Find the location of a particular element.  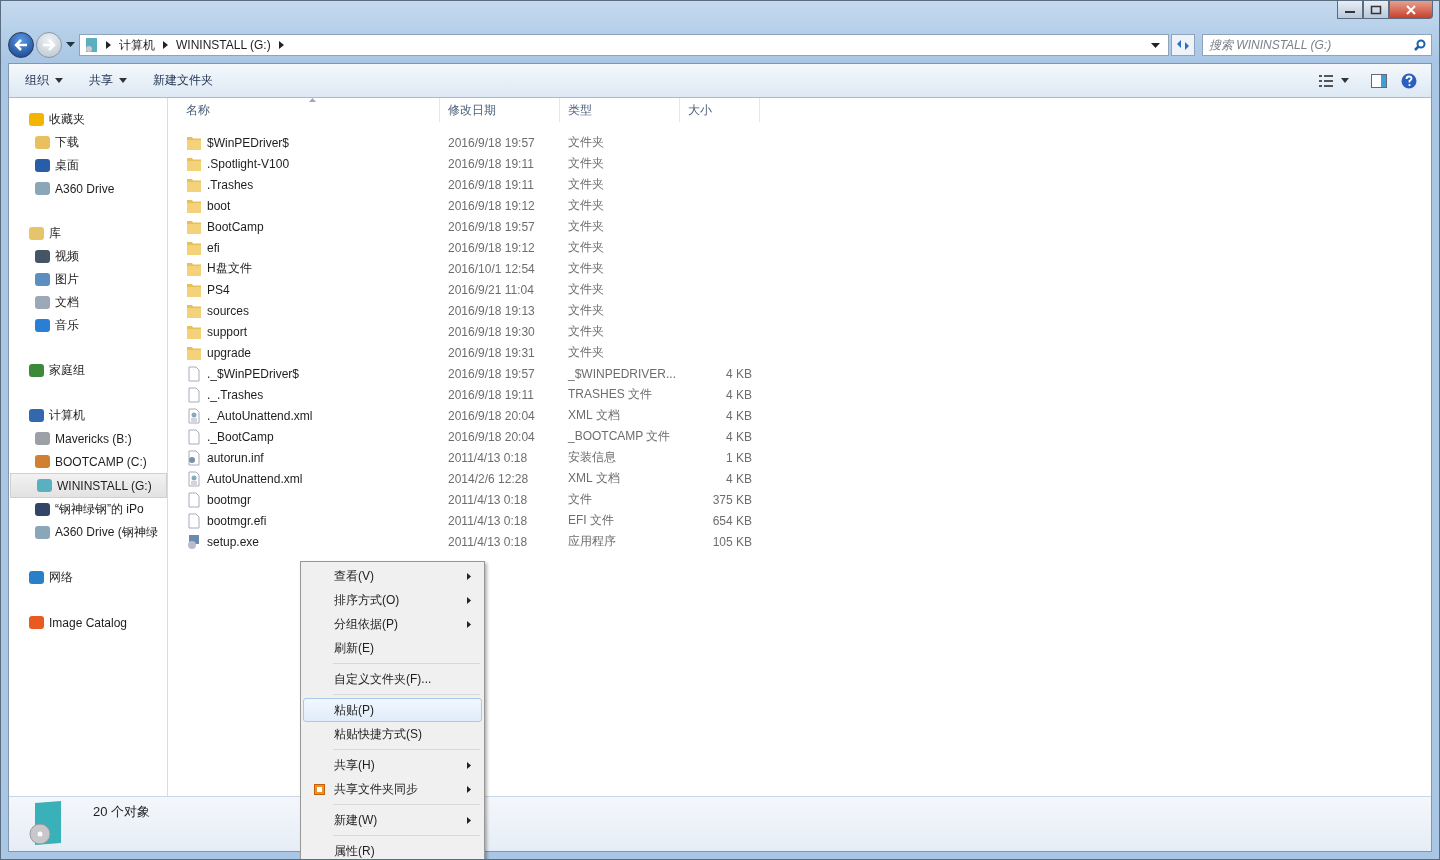

sidebar-item: 家庭组 is located at coordinates (88, 370).